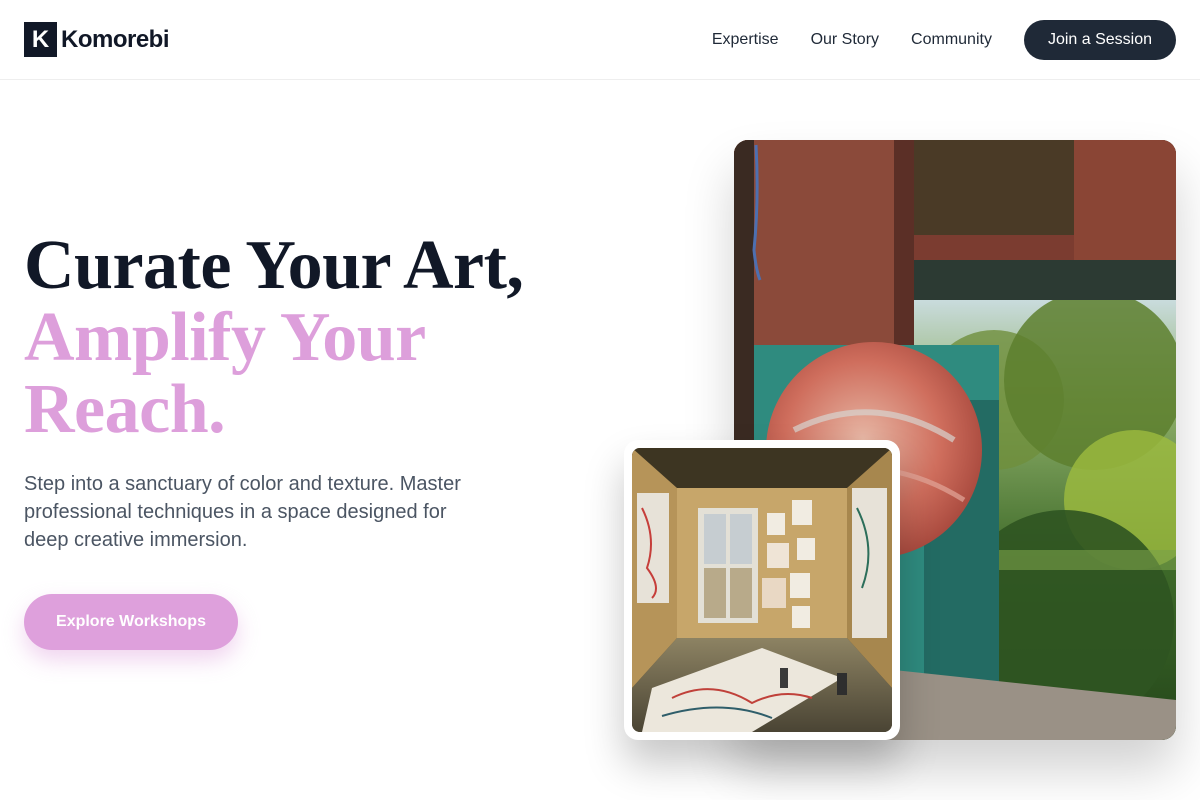 This screenshot has width=1200, height=800. I want to click on logo: K Komorebi, so click(97, 39).